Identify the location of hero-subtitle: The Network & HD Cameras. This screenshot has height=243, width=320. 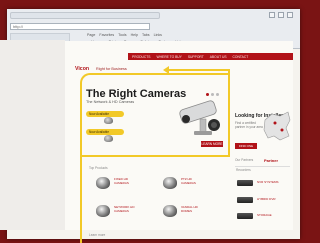
(110, 102).